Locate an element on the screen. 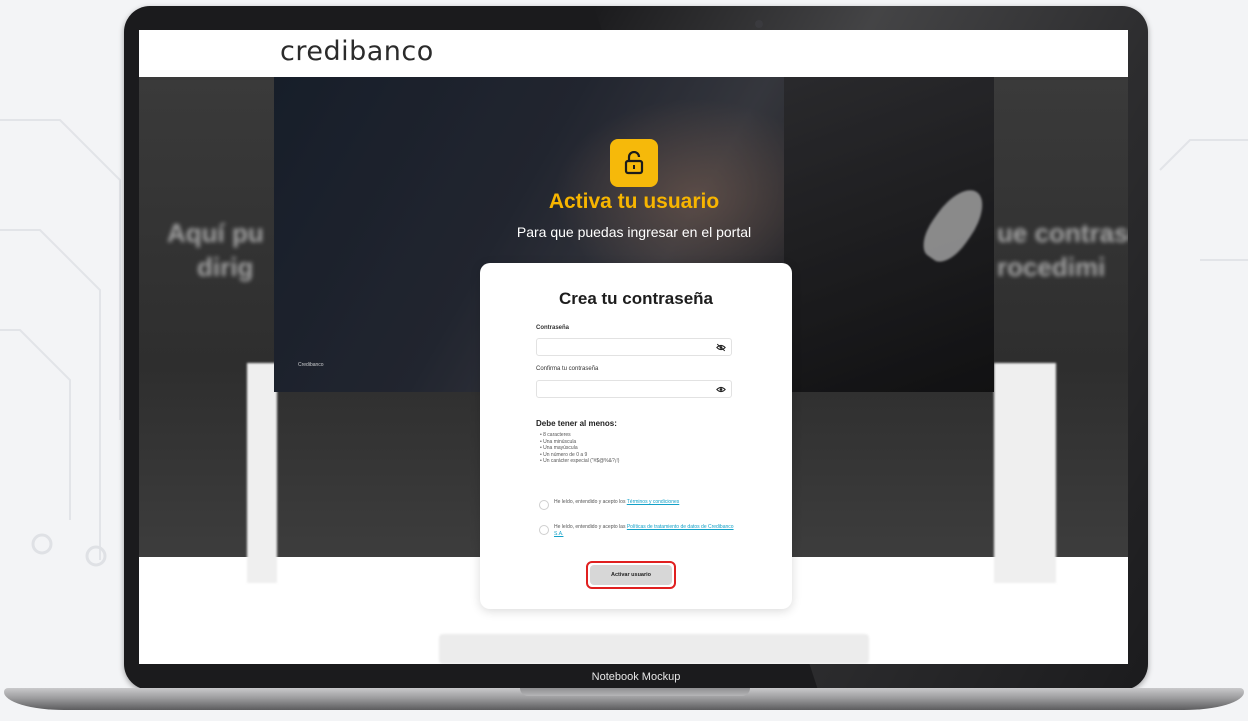  eye-icon is located at coordinates (721, 389).